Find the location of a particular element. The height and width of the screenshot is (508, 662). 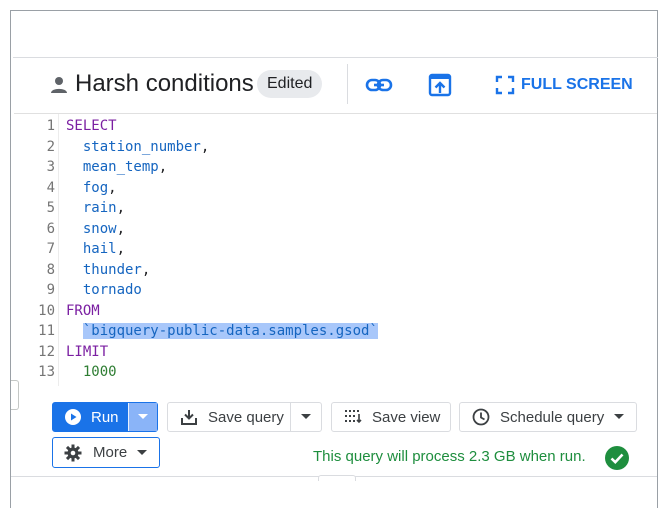

save-query-dropdown is located at coordinates (306, 417).